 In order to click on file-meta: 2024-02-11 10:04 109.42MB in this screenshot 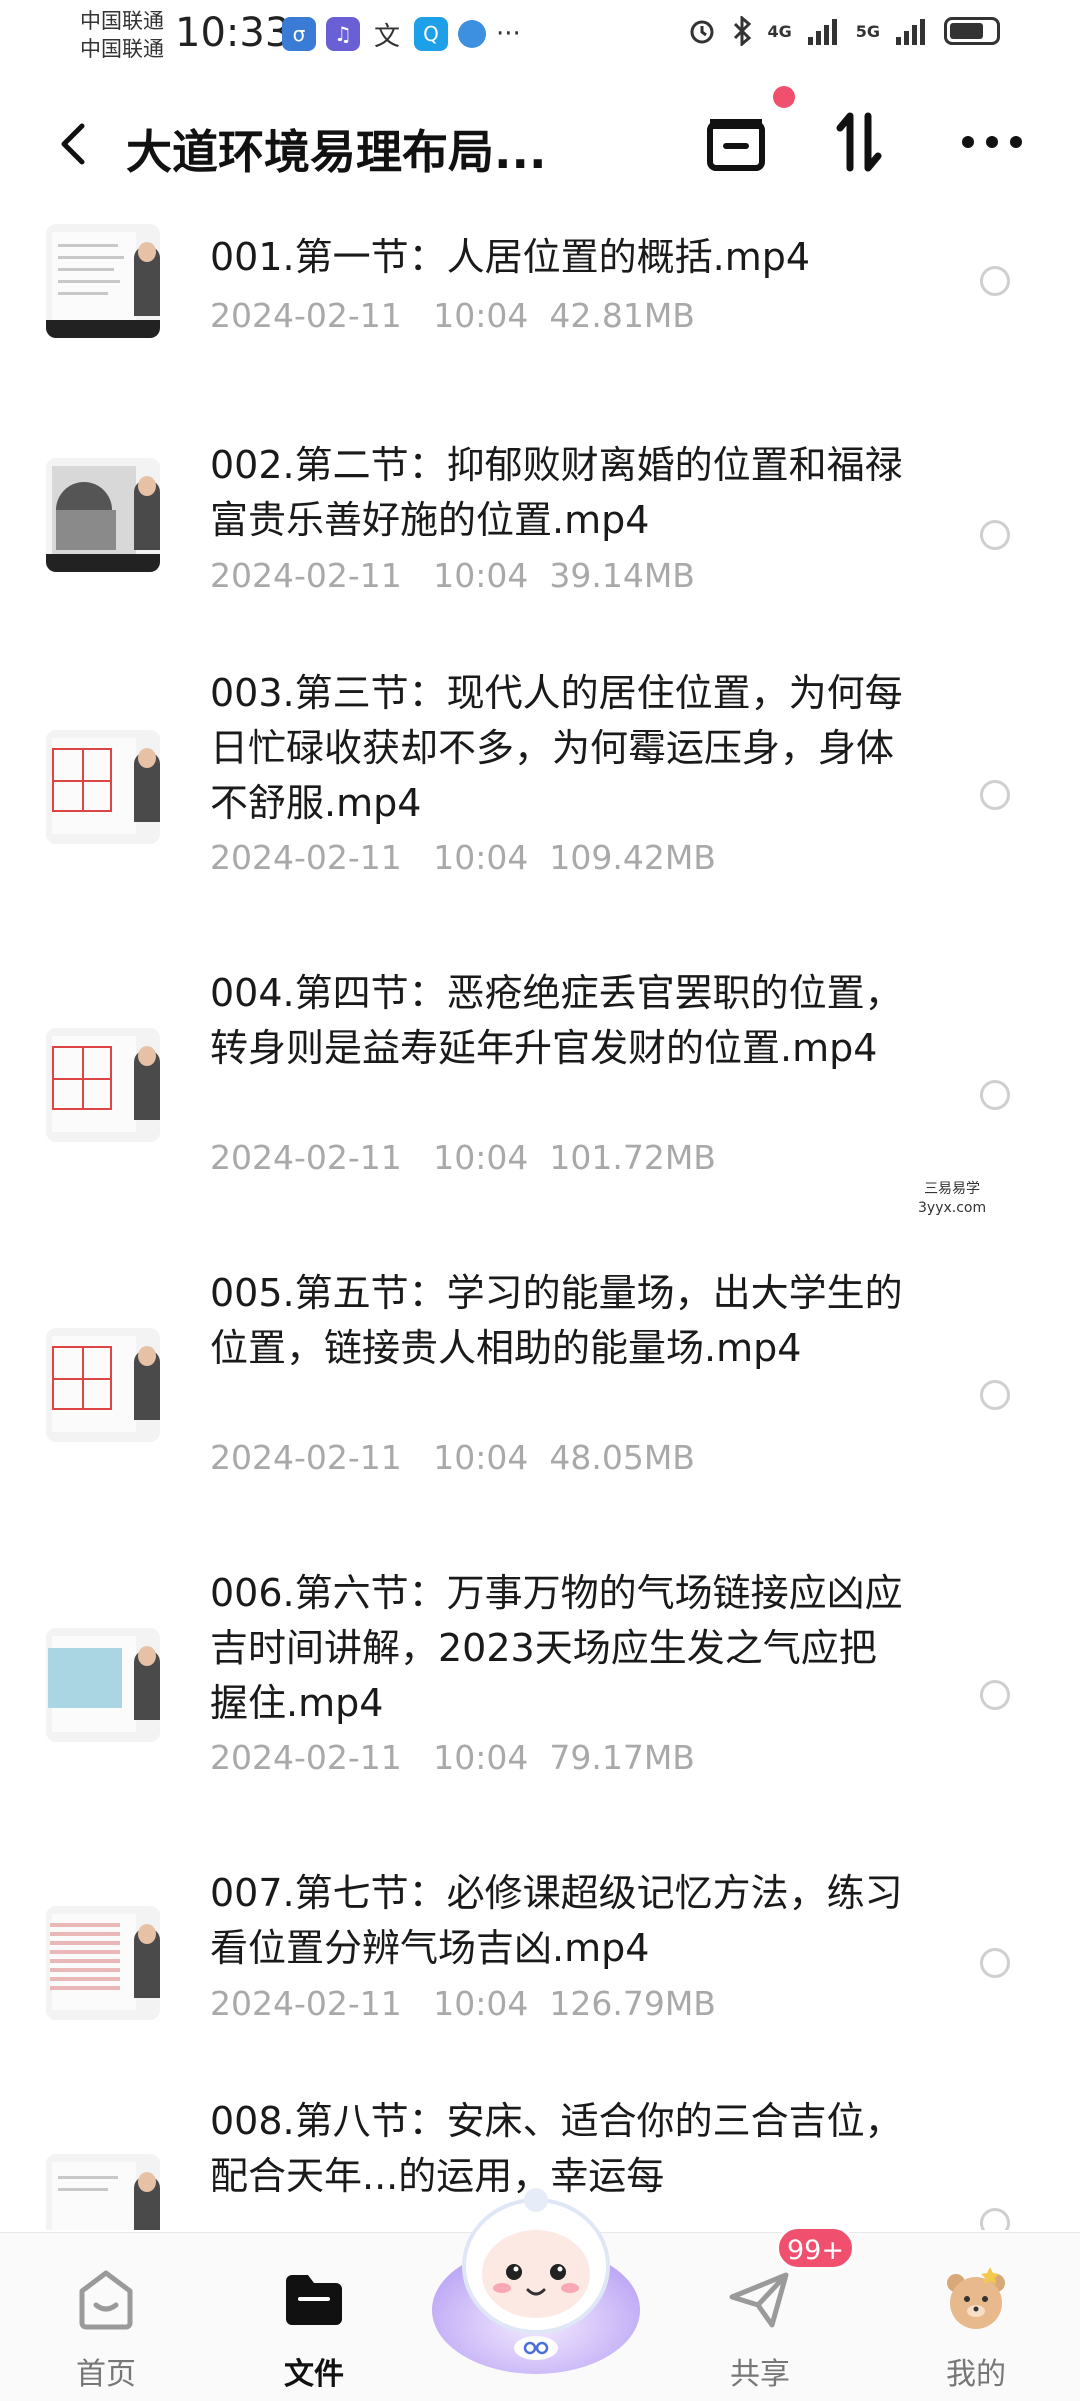, I will do `click(463, 857)`.